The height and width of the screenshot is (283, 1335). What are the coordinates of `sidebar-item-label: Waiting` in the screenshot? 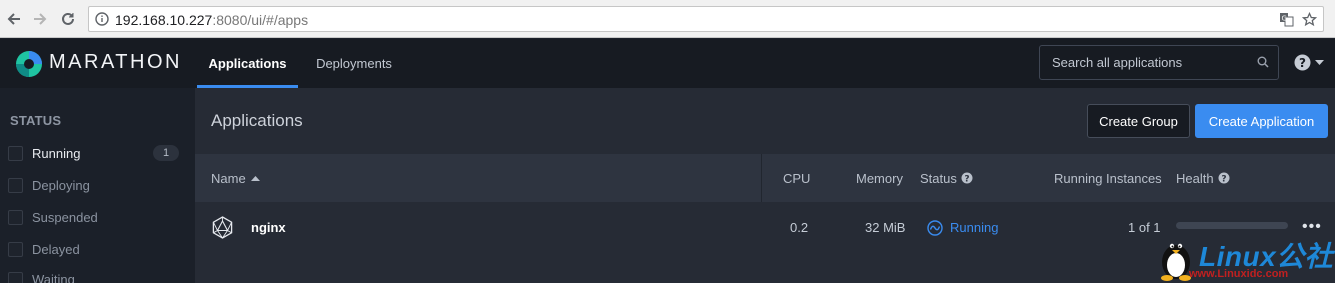 It's located at (53, 277).